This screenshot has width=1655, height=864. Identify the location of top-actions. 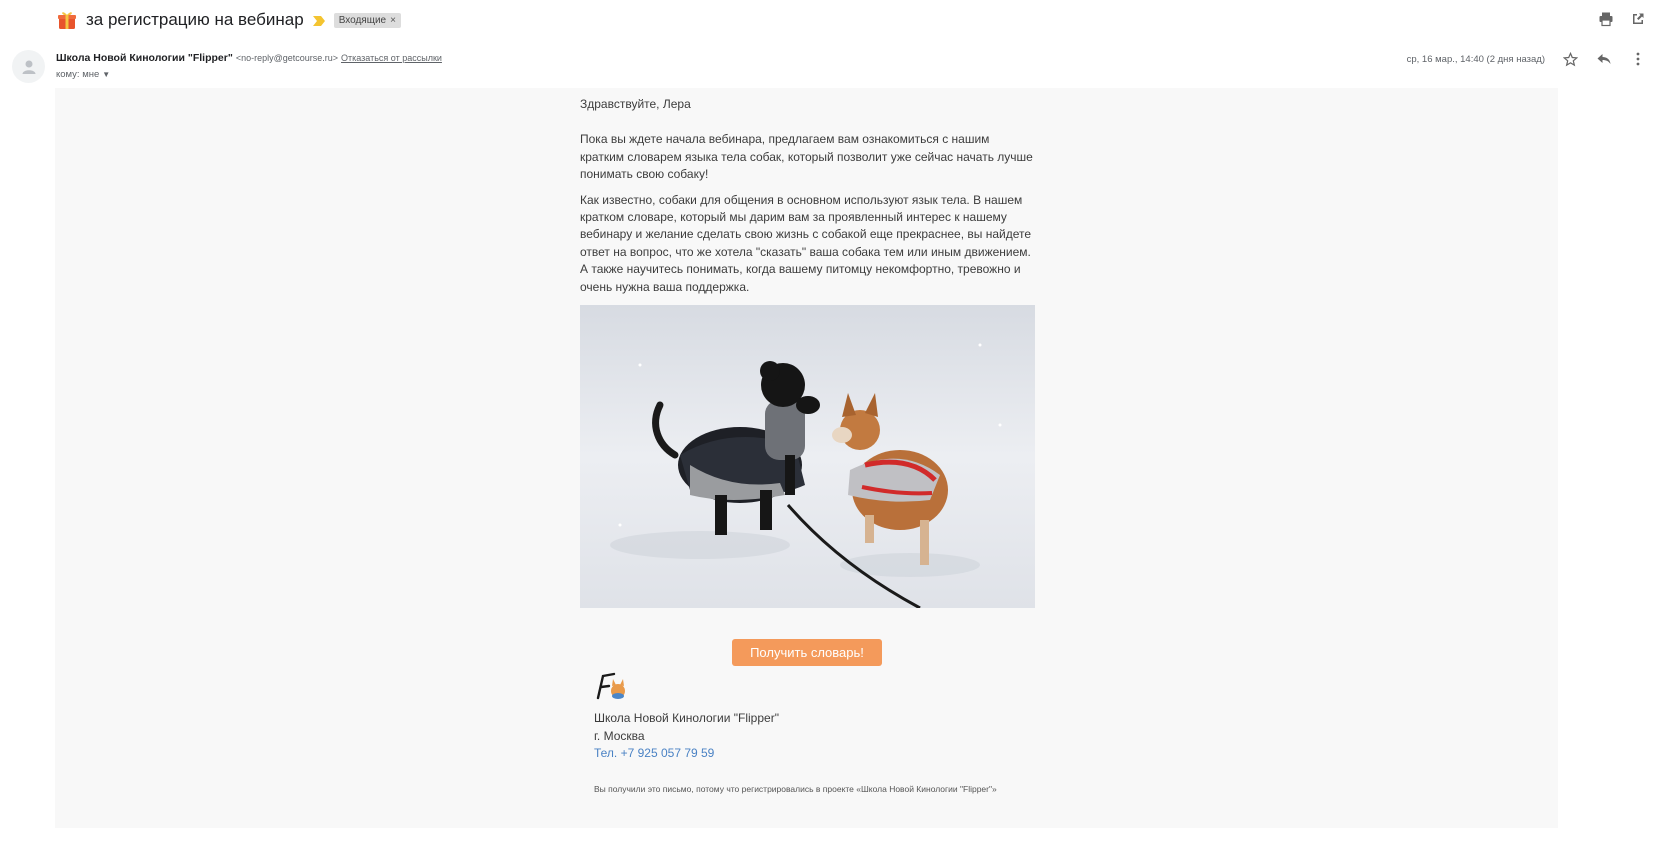
(1626, 19).